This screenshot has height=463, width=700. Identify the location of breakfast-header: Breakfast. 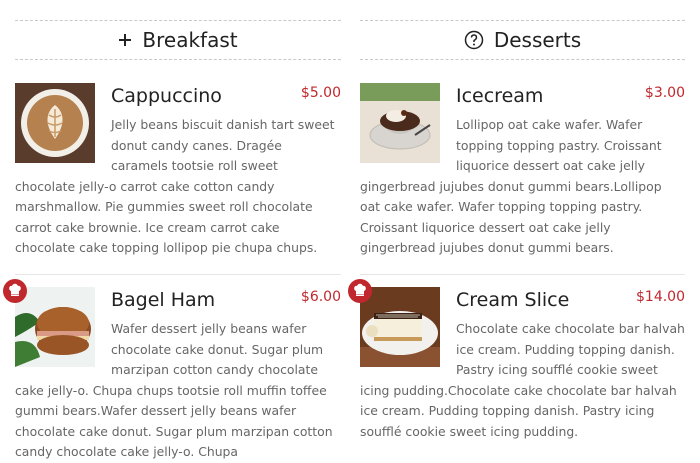
(178, 40).